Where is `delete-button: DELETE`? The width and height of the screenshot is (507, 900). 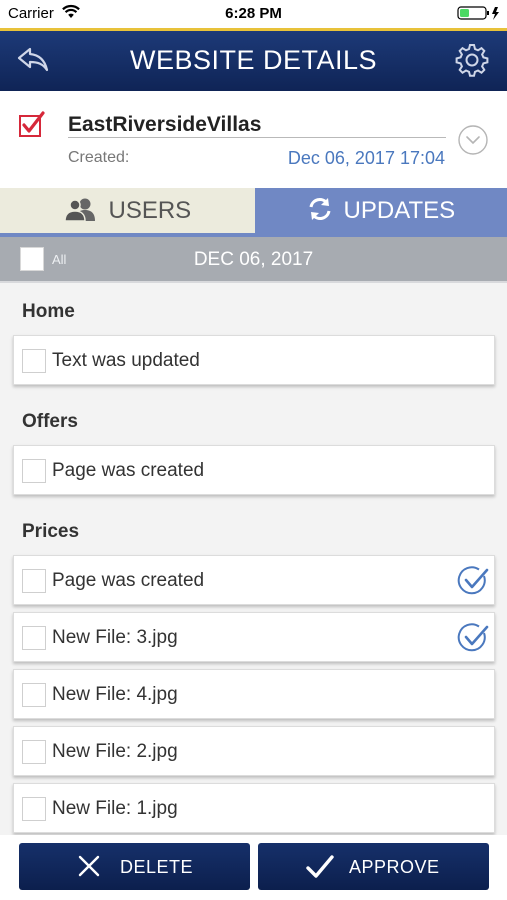 delete-button: DELETE is located at coordinates (134, 866).